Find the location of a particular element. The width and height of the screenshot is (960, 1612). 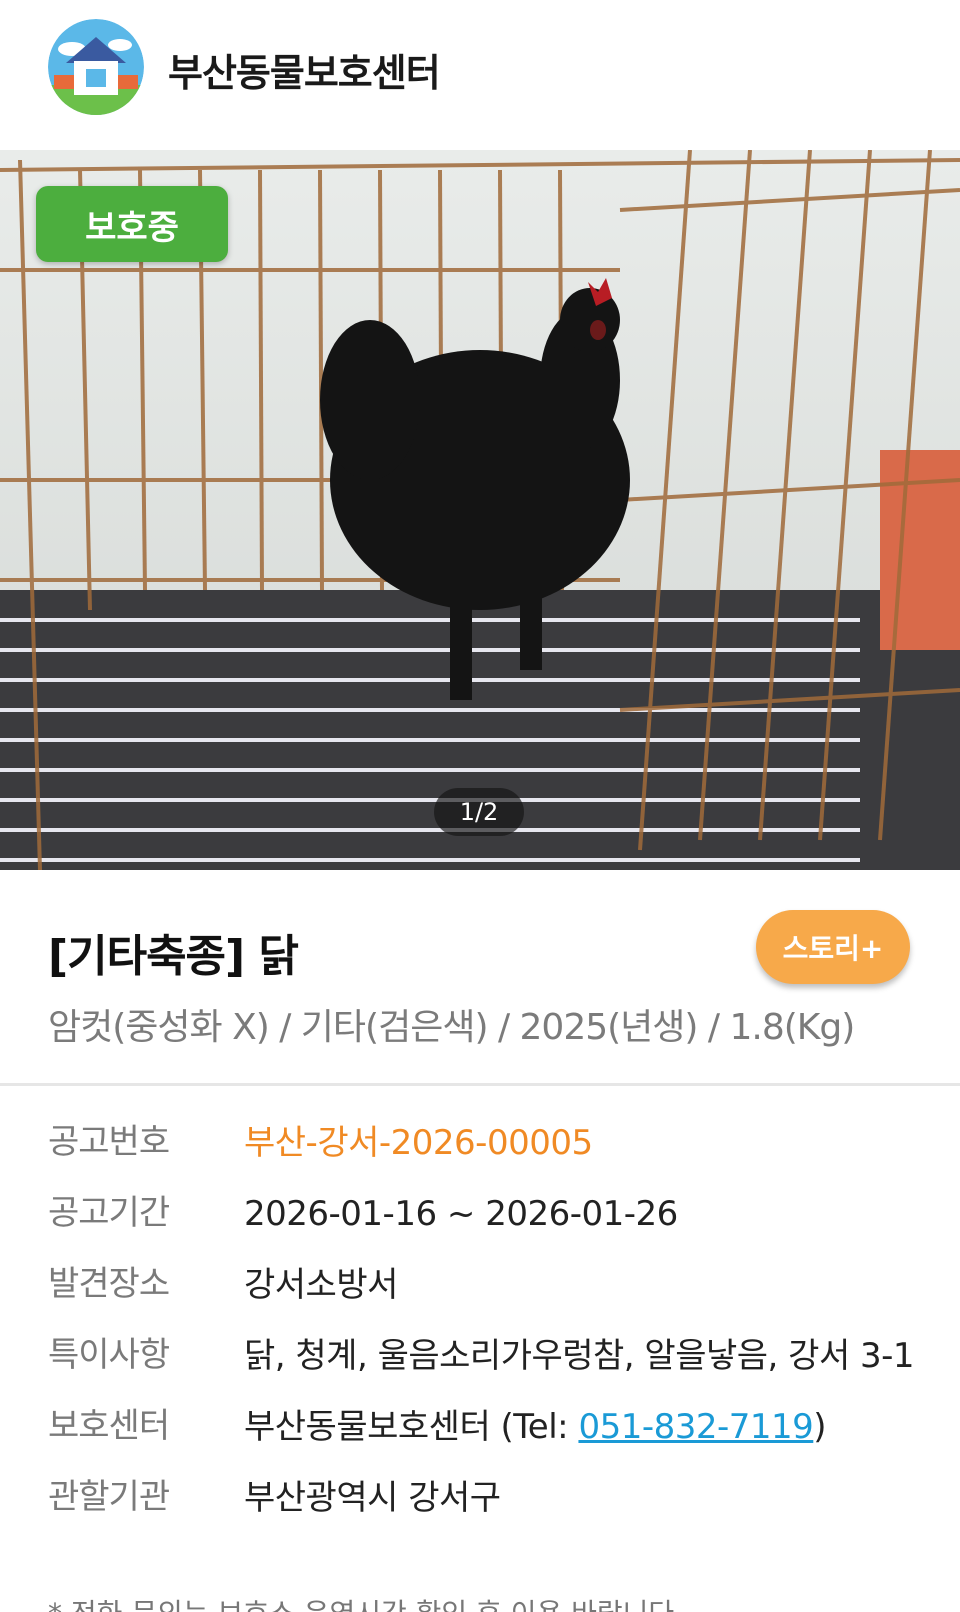

info-row-jurisdiction: 관할기관 부산광역시 강서구 is located at coordinates (488, 1498).